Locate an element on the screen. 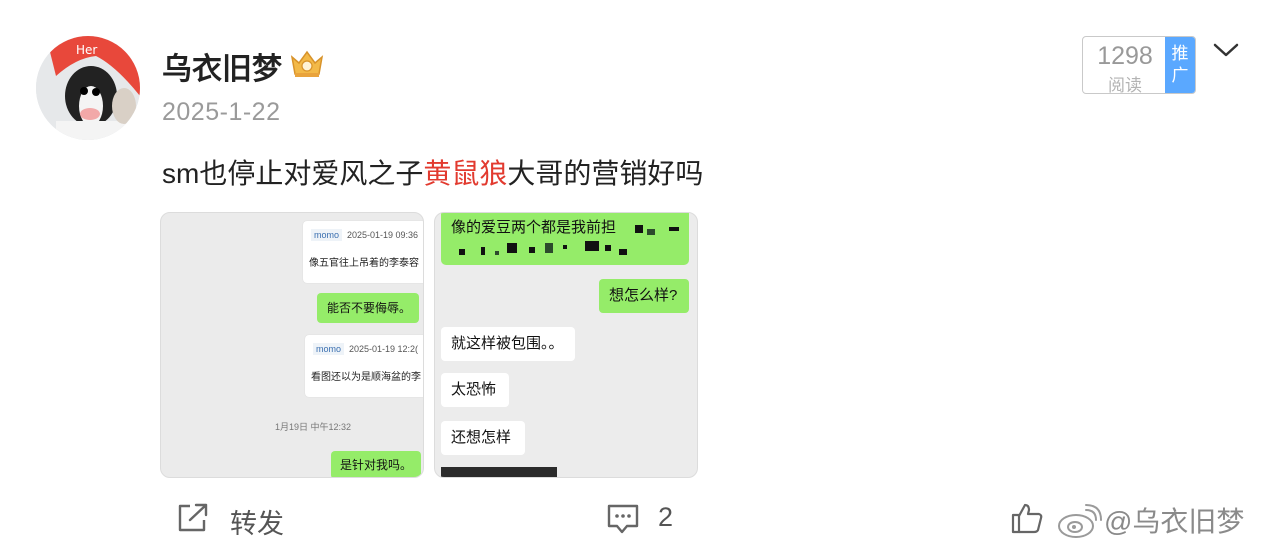  crown-badge-icon is located at coordinates (307, 63).